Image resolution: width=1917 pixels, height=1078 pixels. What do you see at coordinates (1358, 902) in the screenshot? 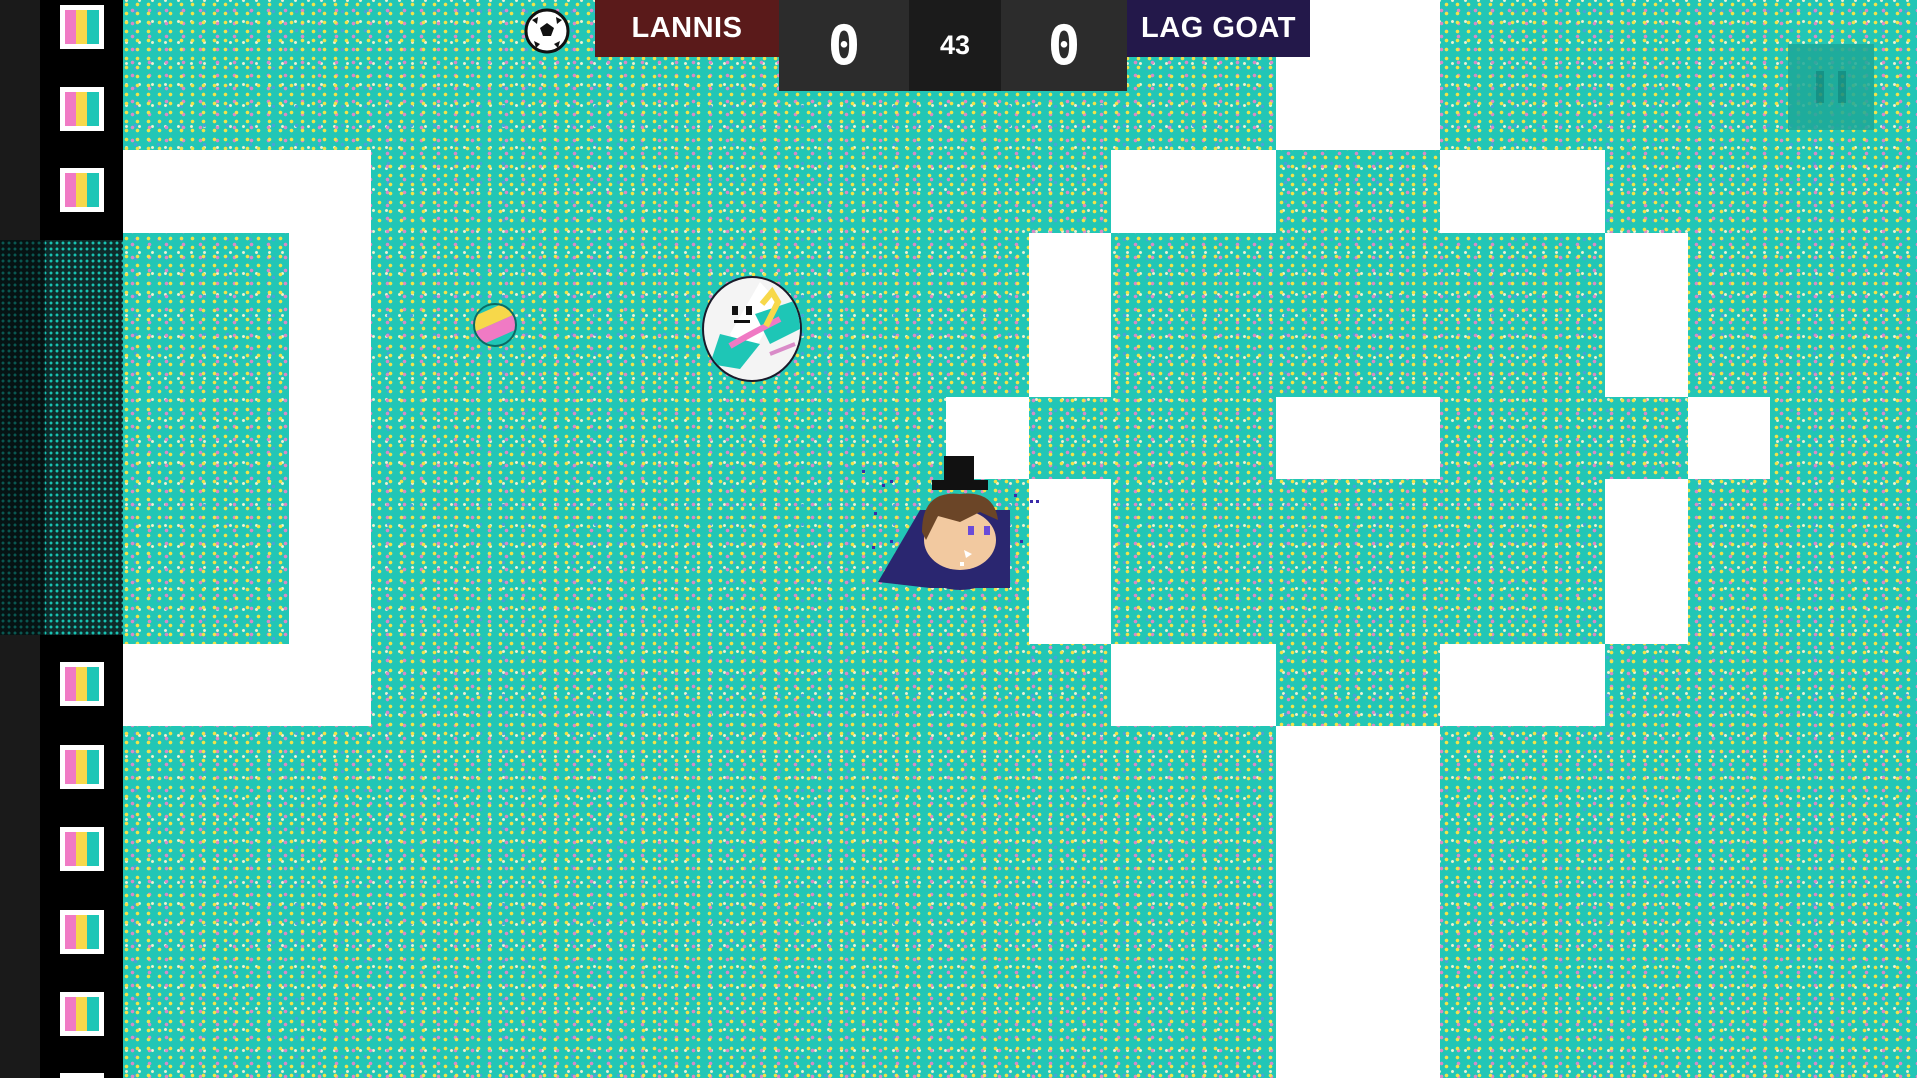
I see `center-line-bottom` at bounding box center [1358, 902].